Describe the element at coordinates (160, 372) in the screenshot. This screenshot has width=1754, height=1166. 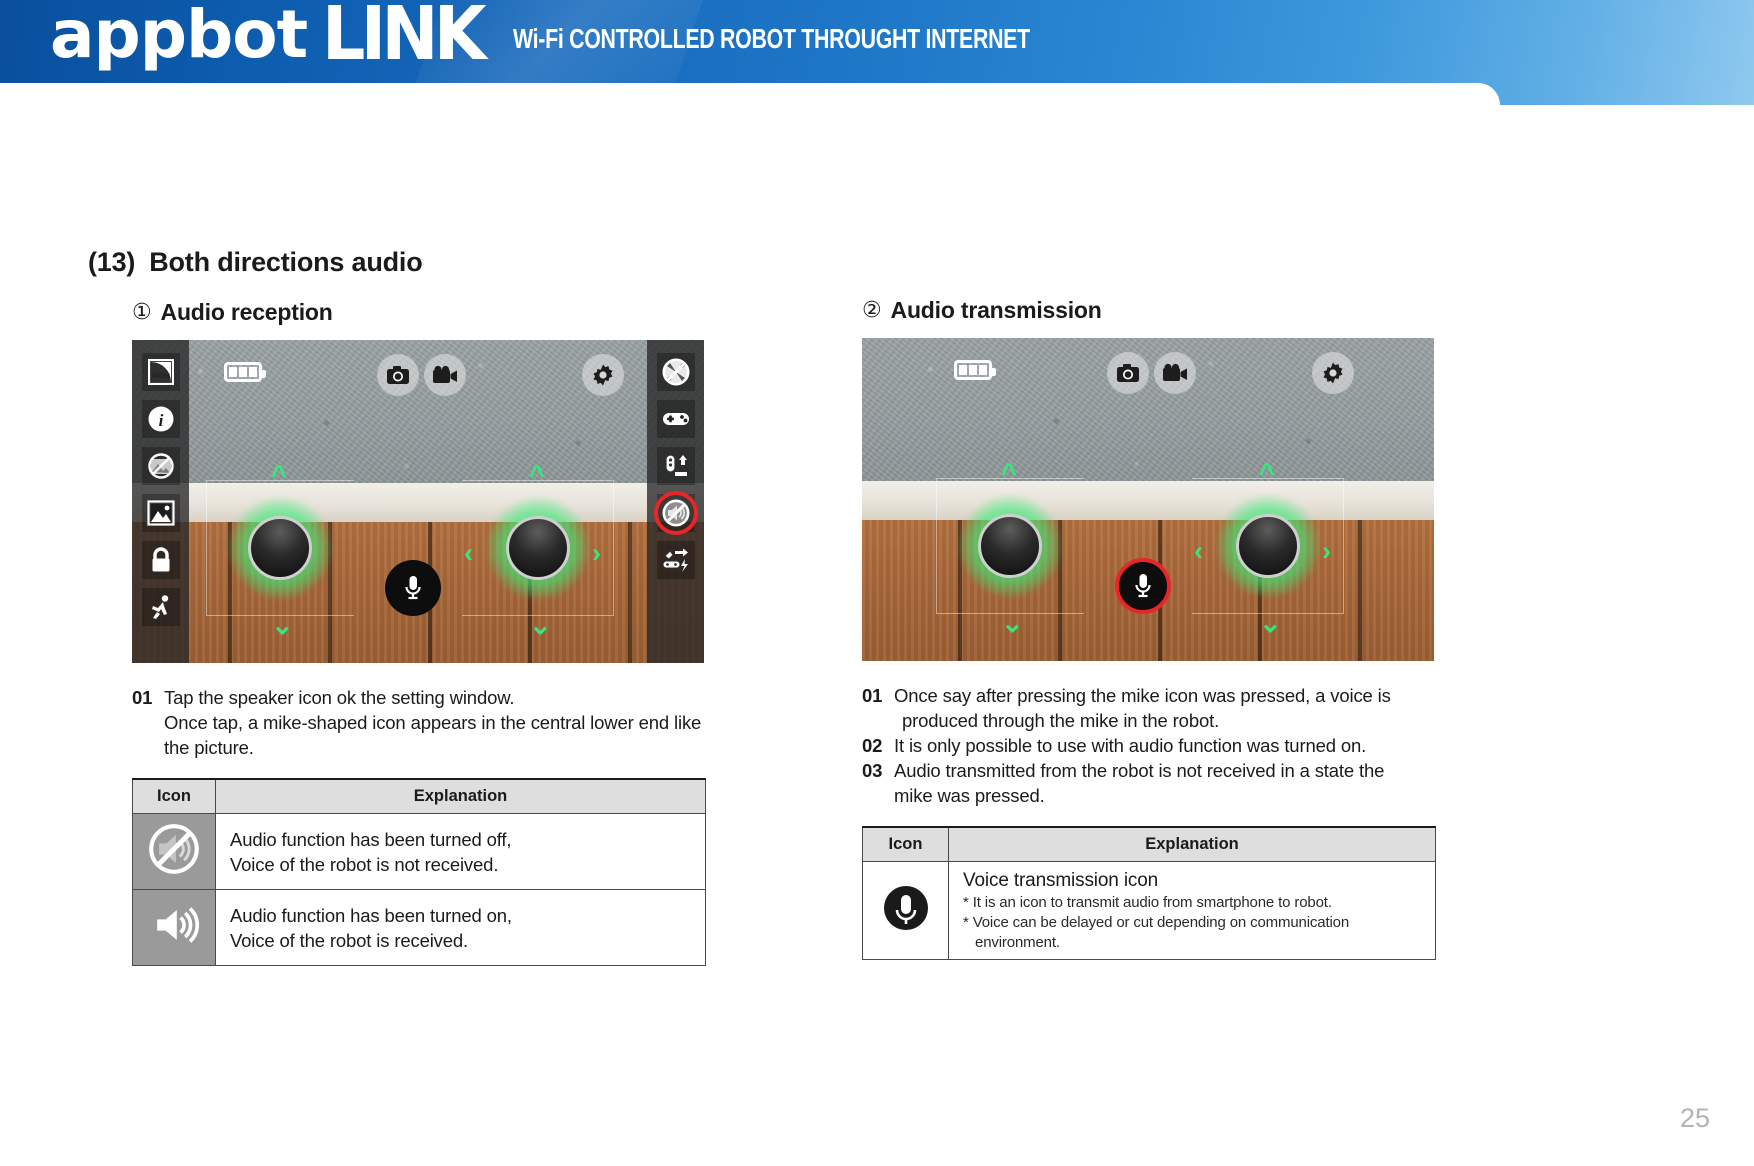
I see `quality-high-icon: HIGH` at that location.